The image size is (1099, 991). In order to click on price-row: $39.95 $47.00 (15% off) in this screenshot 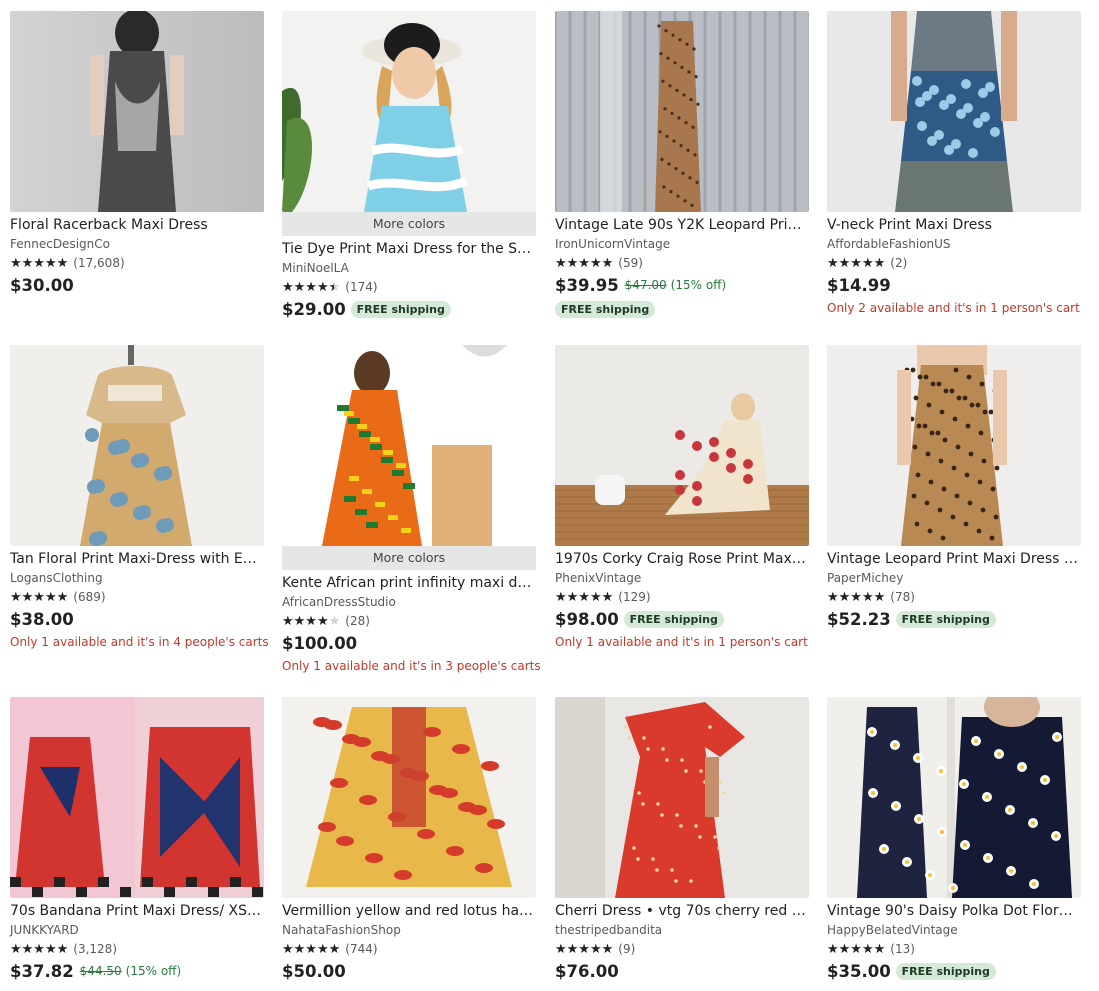, I will do `click(682, 285)`.